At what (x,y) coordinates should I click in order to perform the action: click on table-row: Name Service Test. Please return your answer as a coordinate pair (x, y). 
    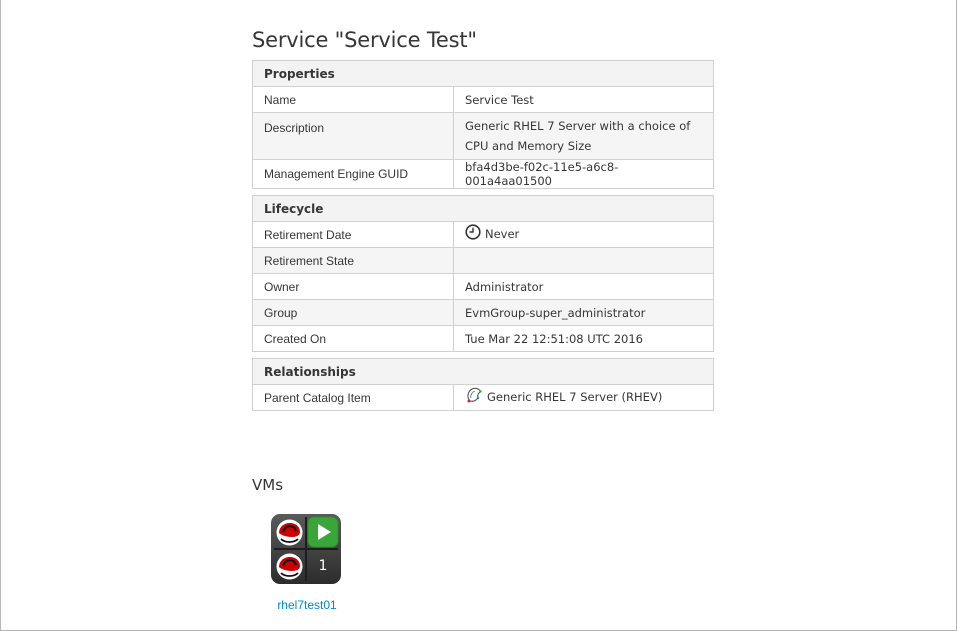
    Looking at the image, I should click on (483, 99).